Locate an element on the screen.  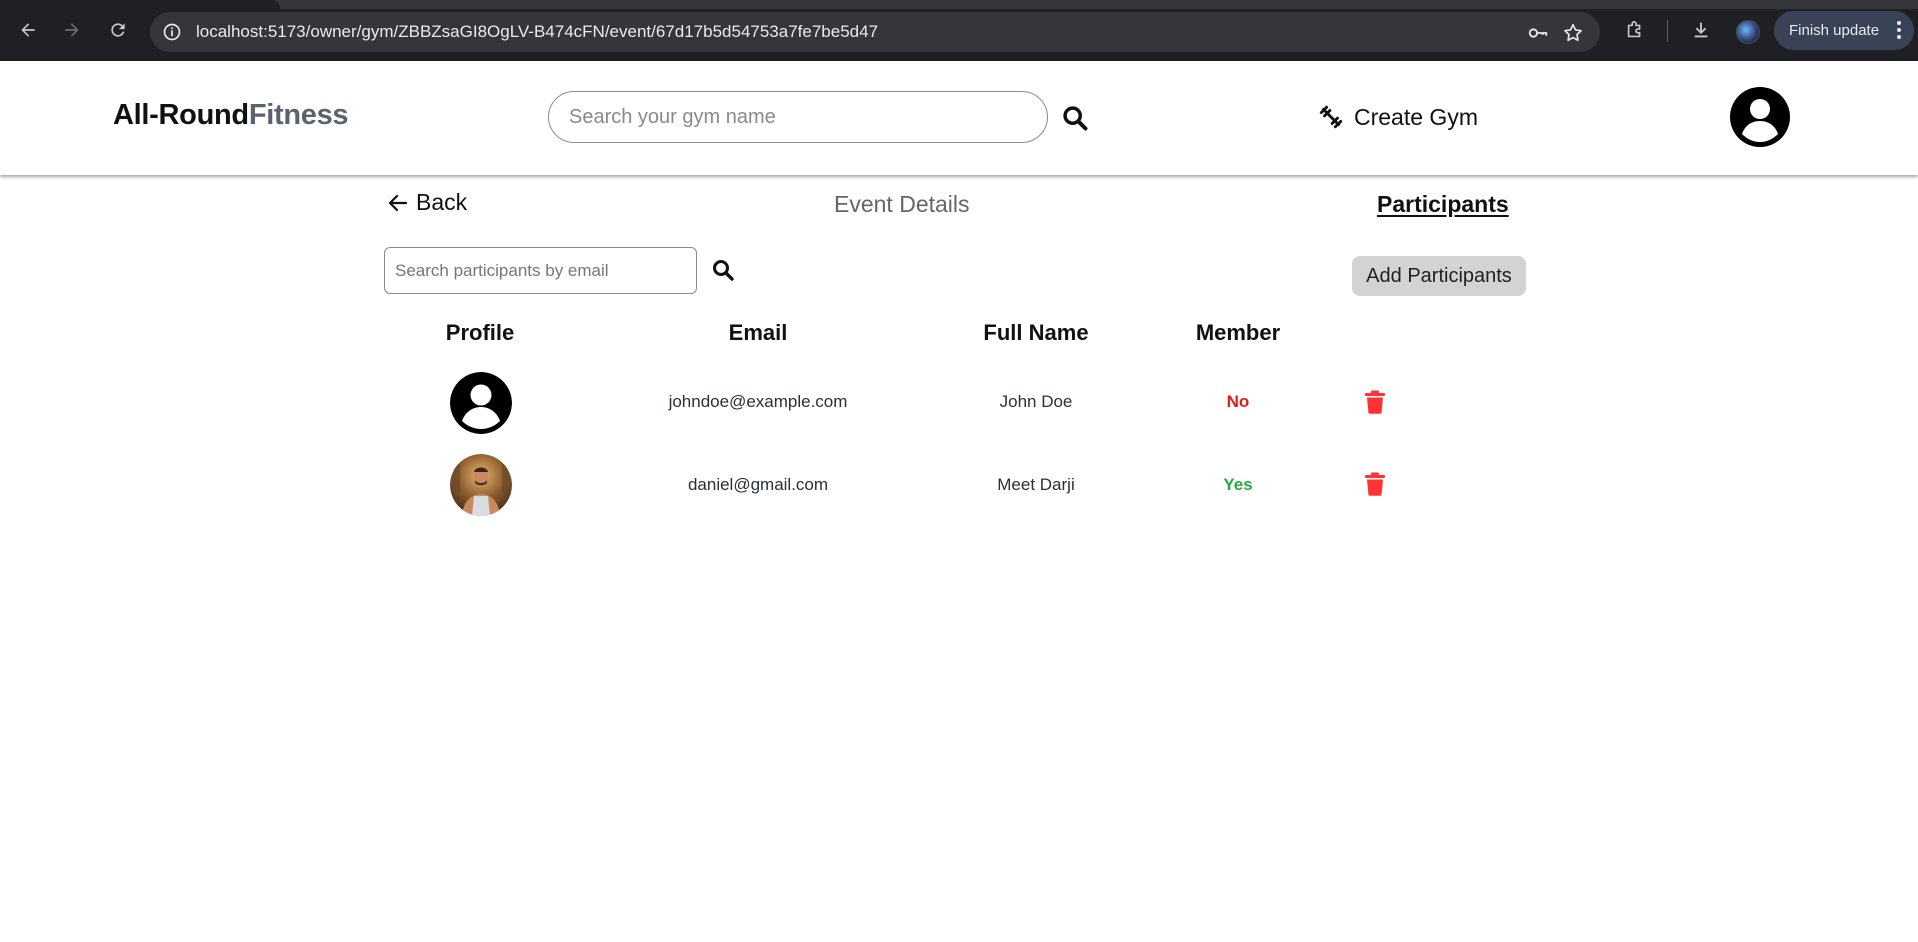
add-participants-button: Add Participants is located at coordinates (1439, 276).